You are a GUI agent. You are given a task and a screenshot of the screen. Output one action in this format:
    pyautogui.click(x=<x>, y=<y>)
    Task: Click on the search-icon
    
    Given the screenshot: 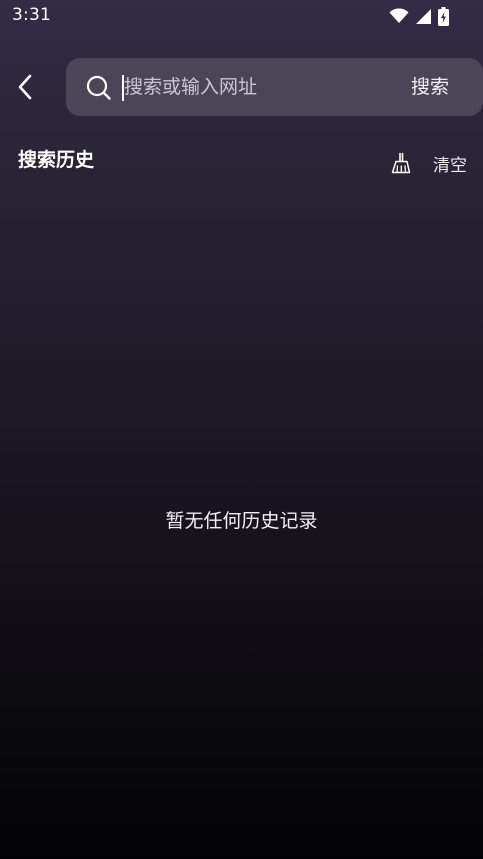 What is the action you would take?
    pyautogui.click(x=98, y=87)
    